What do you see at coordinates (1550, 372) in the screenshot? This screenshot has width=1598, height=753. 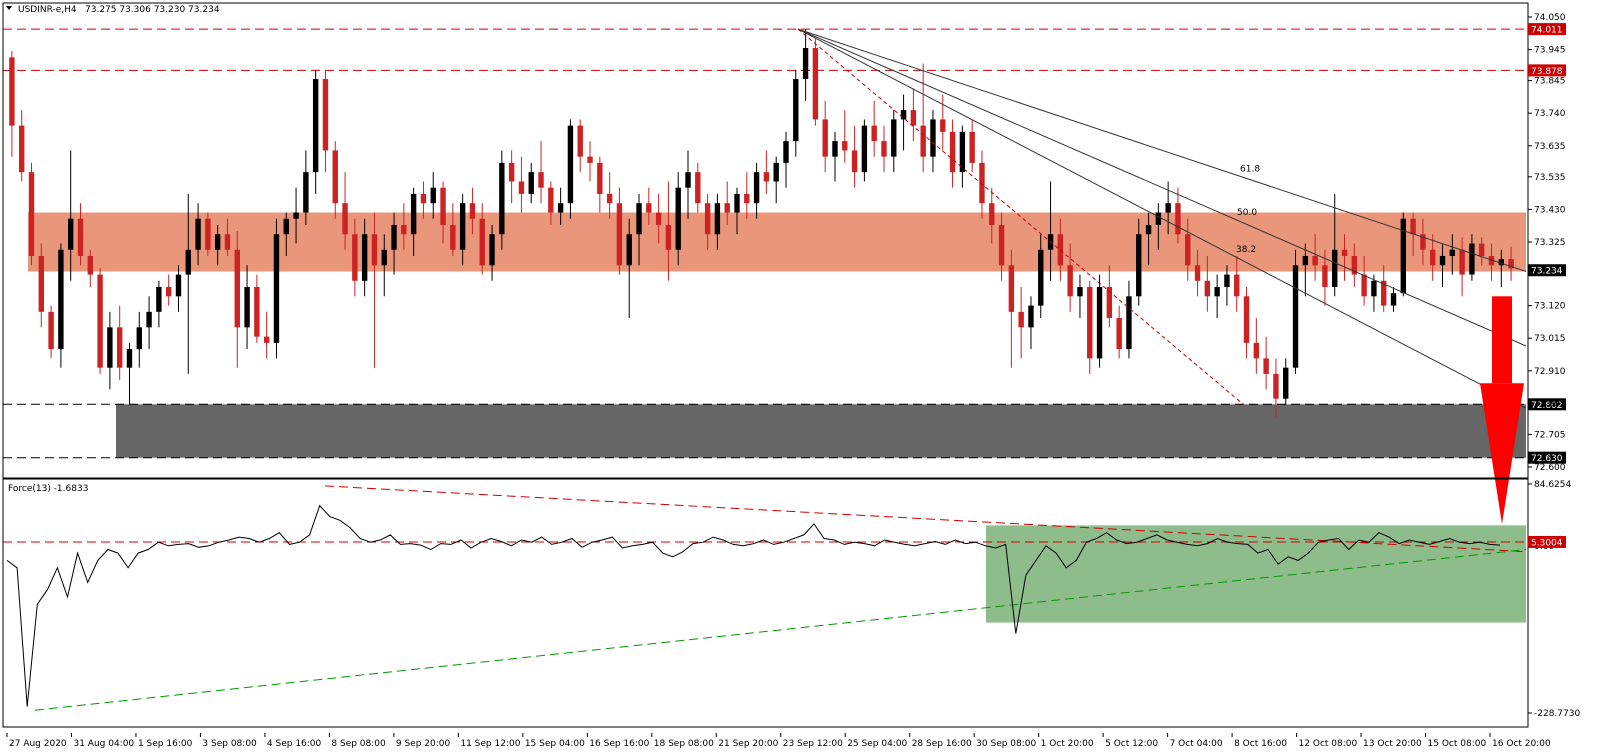 I see `price-tick-label: 72.910` at bounding box center [1550, 372].